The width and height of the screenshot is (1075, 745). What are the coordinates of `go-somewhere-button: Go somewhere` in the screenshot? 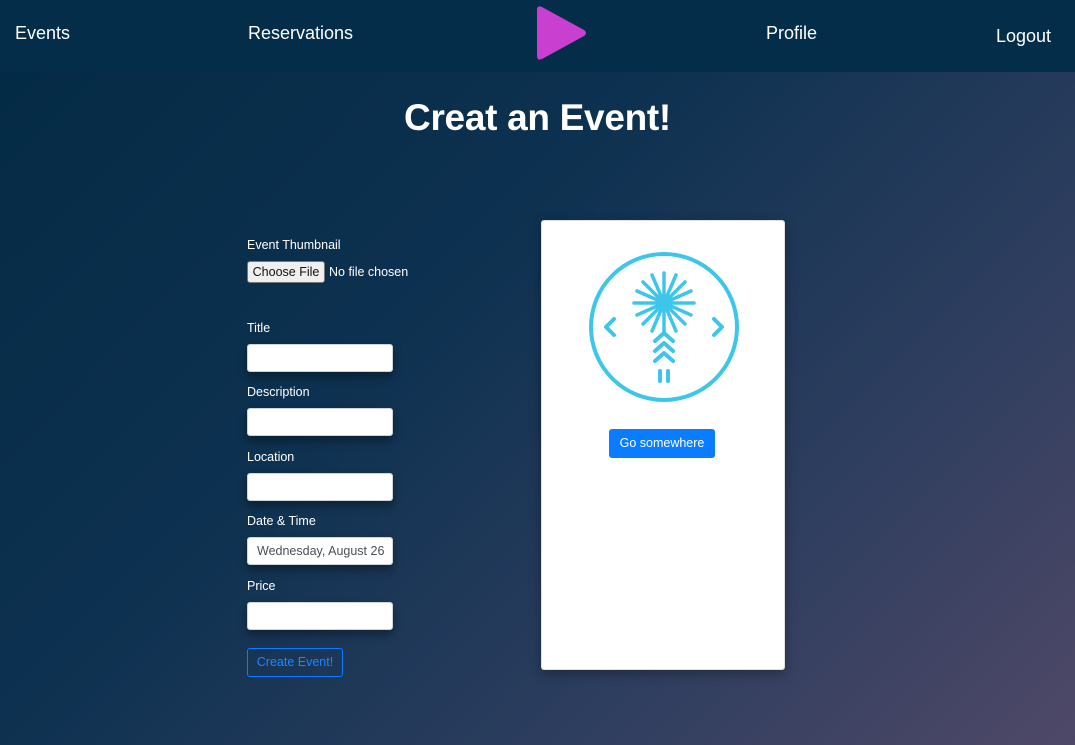 It's located at (662, 443).